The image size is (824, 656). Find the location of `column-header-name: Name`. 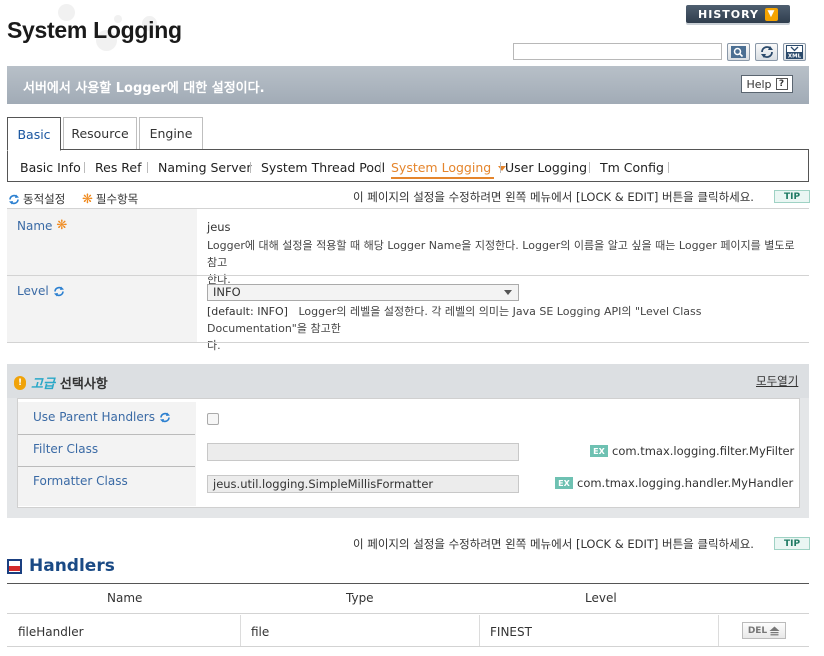

column-header-name: Name is located at coordinates (124, 598).